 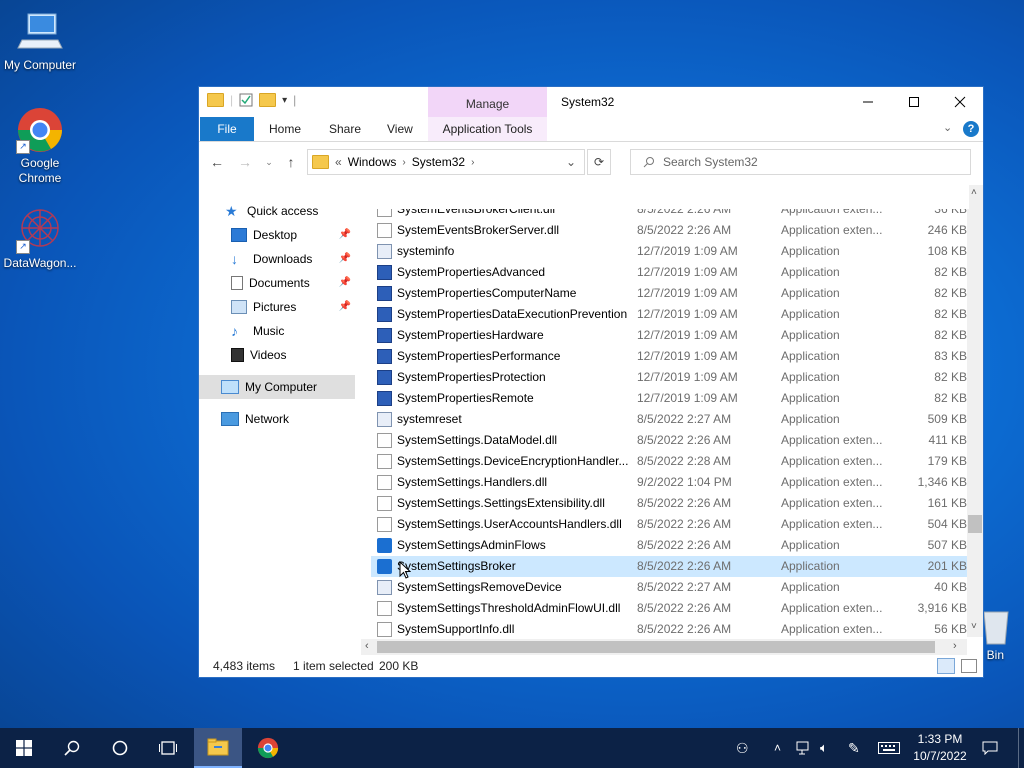 What do you see at coordinates (854, 748) in the screenshot?
I see `pen-button: ✎` at bounding box center [854, 748].